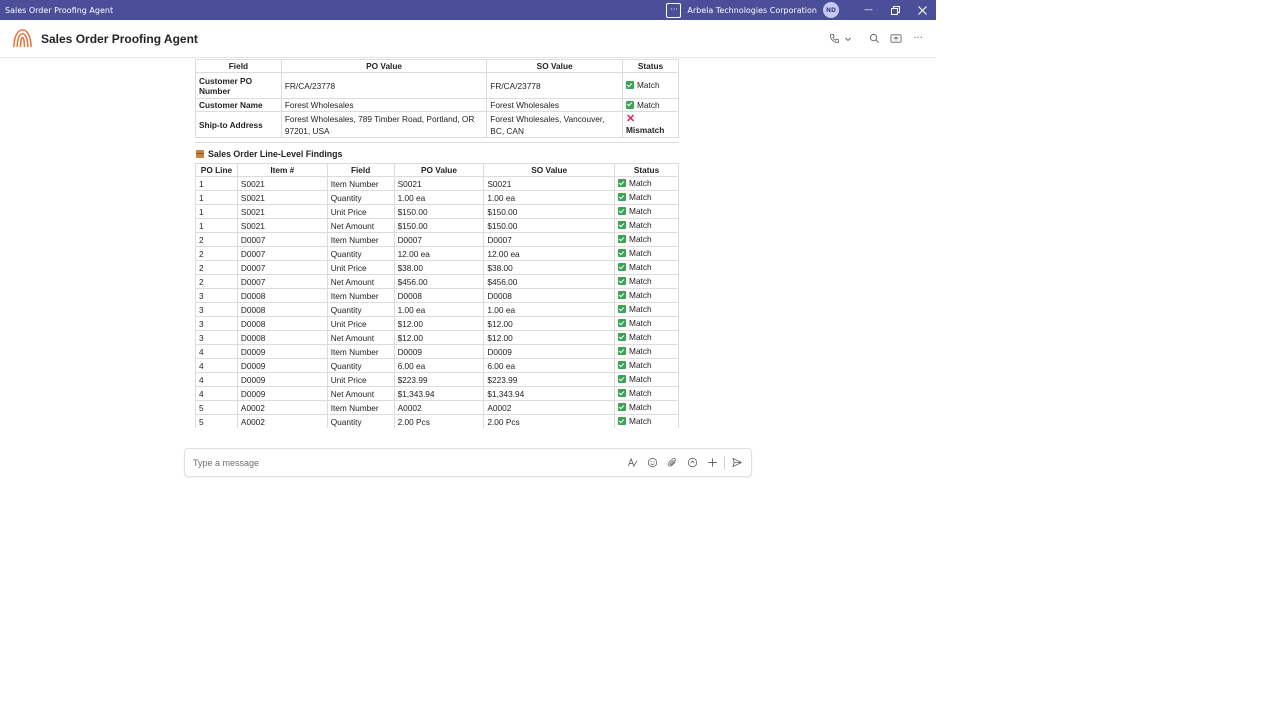  I want to click on po-line-cell: 5, so click(216, 407).